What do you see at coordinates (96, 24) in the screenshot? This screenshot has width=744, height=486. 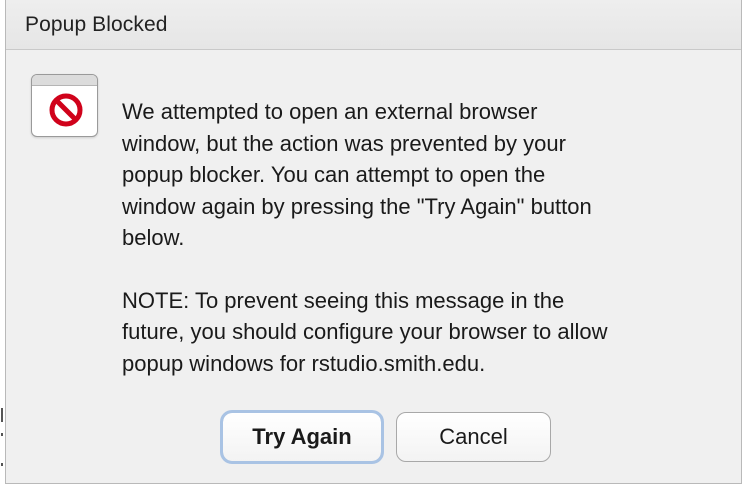 I see `dialog-title: Popup Blocked` at bounding box center [96, 24].